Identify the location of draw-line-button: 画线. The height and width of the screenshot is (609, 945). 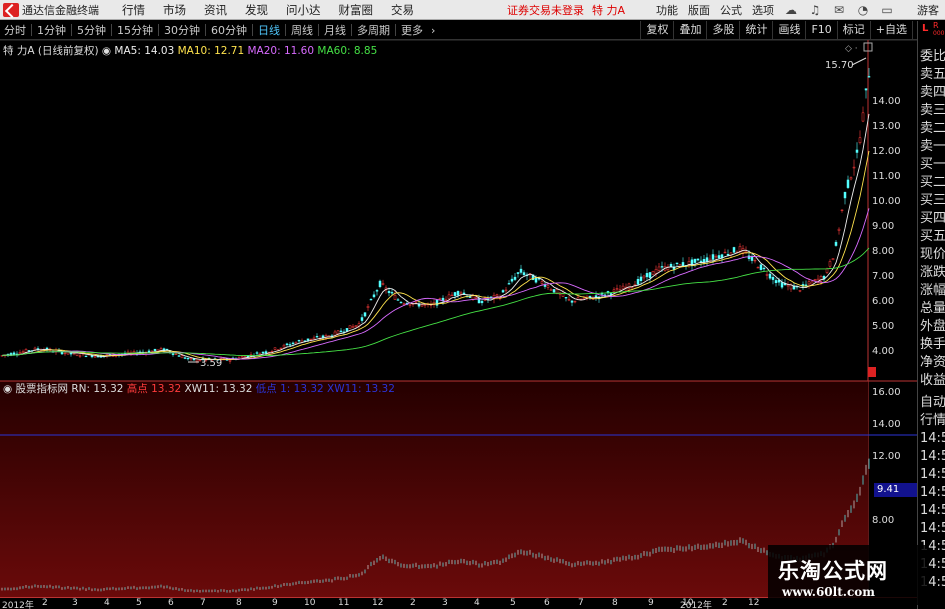
(788, 30).